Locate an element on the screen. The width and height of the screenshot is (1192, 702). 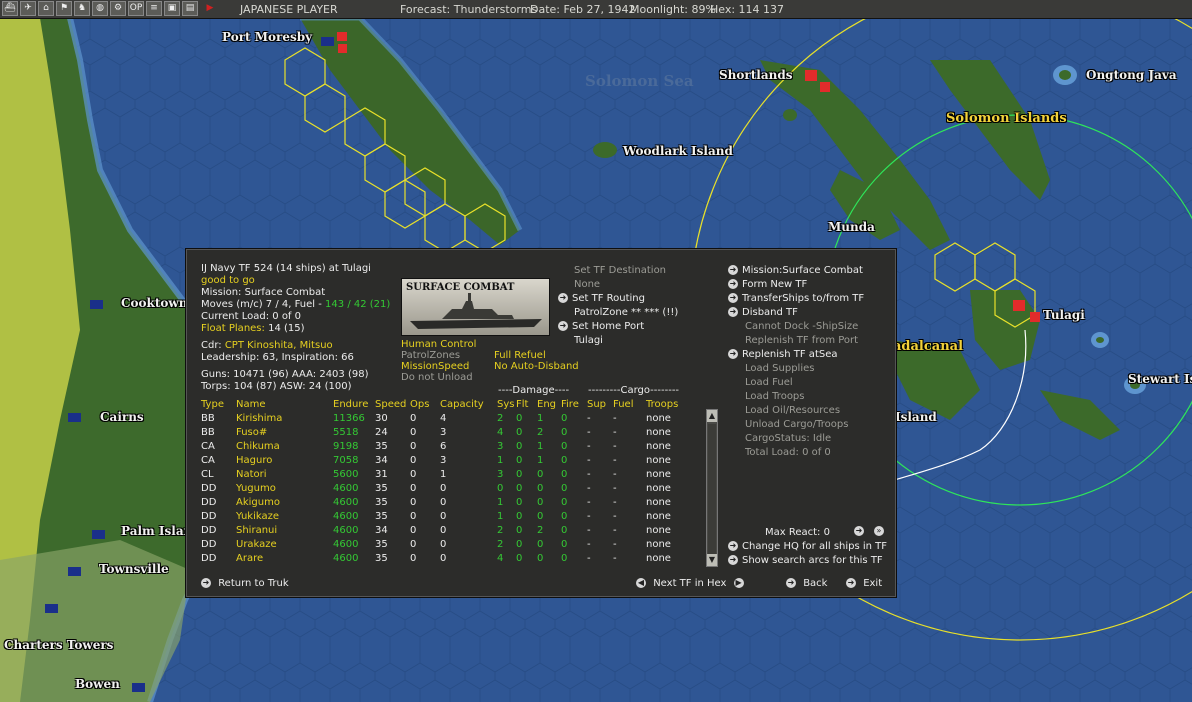
ship-row: BB Fuso# 5518 24 0 3 4 0 2 0- - none is located at coordinates (448, 432).